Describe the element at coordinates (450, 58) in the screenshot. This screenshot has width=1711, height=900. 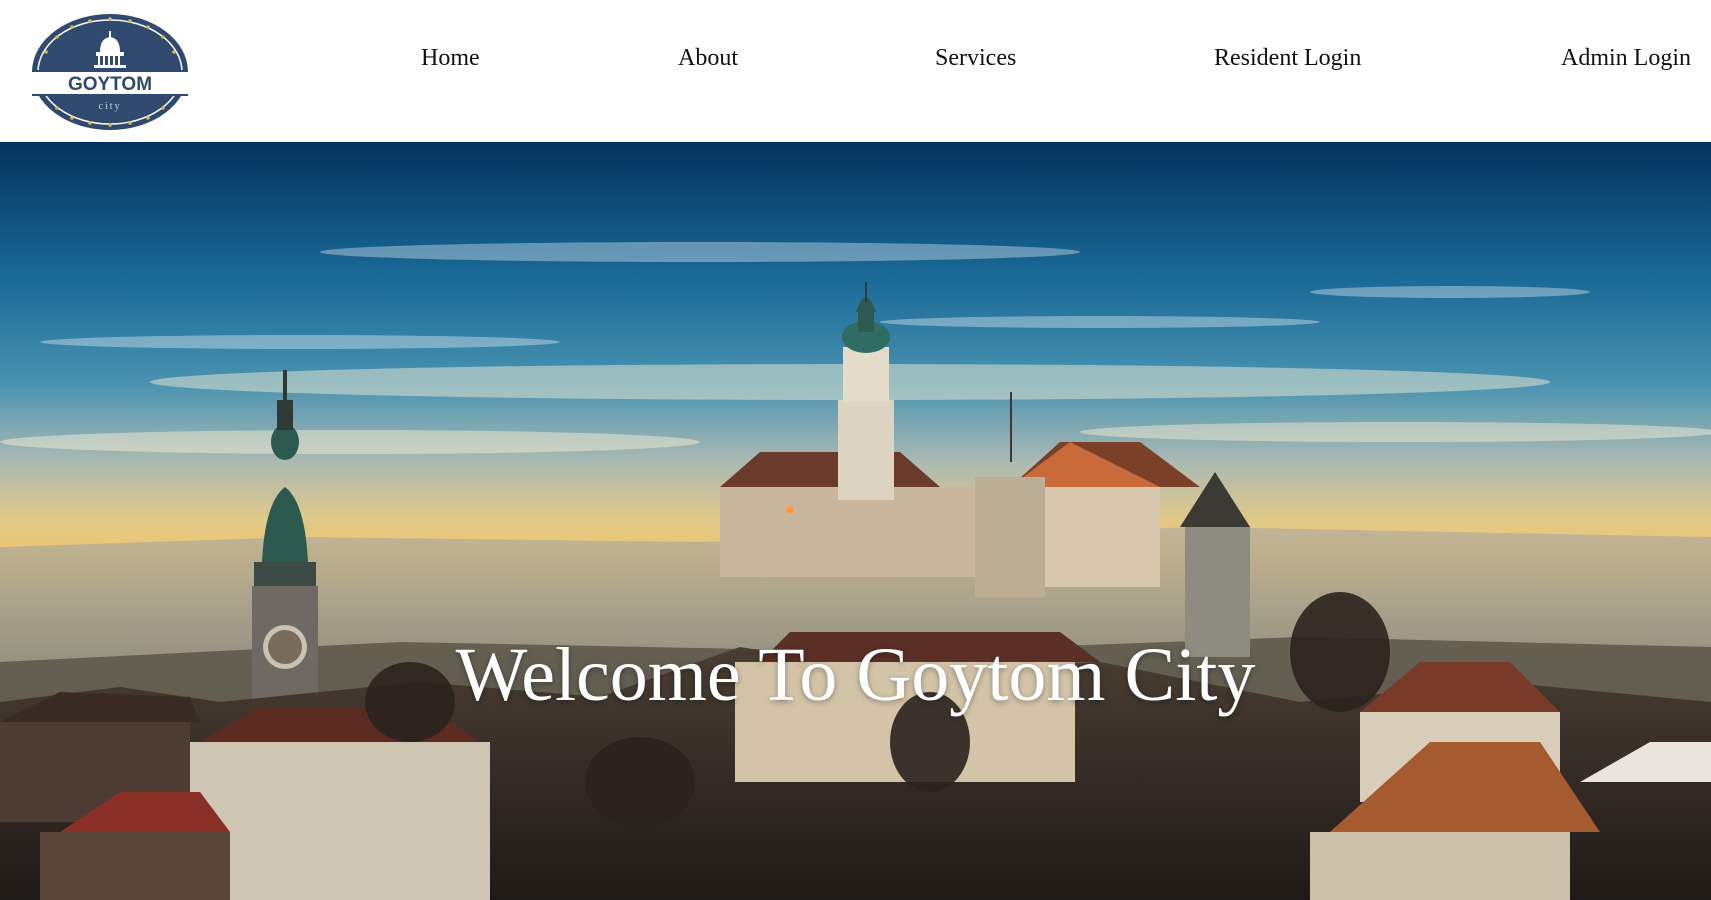
I see `nav-home-link: Home` at that location.